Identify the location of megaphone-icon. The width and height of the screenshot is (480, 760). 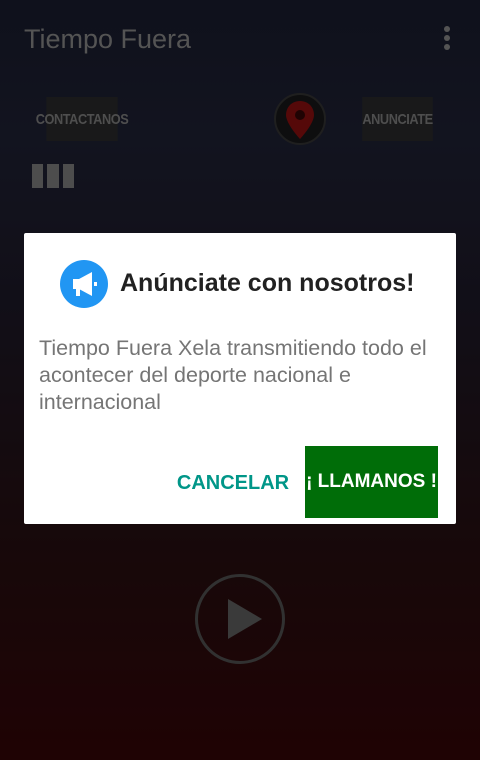
(84, 284).